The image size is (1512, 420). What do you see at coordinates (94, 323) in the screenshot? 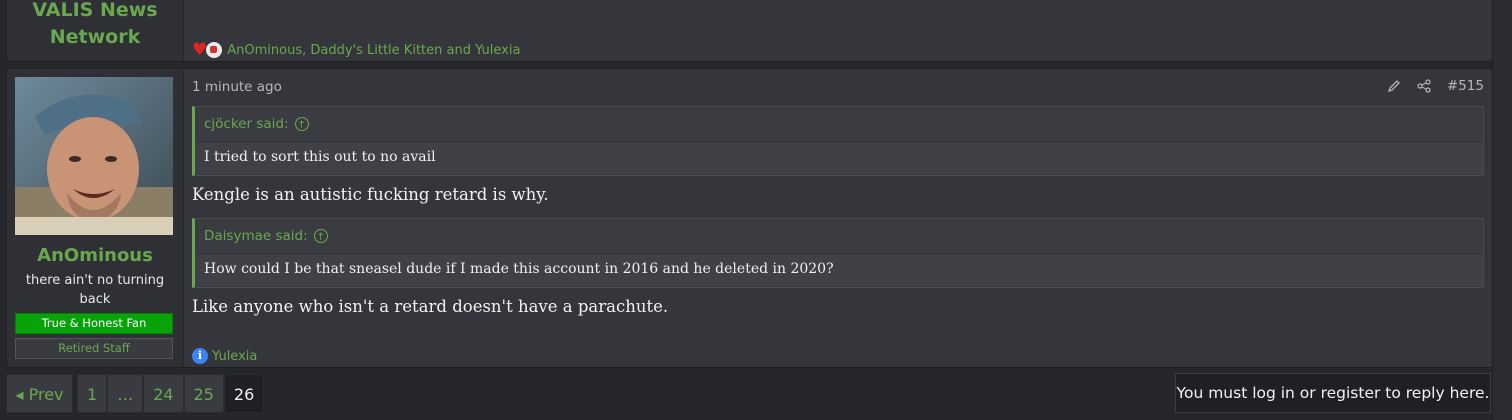
I see `user-banner-fan: True & Honest Fan` at bounding box center [94, 323].